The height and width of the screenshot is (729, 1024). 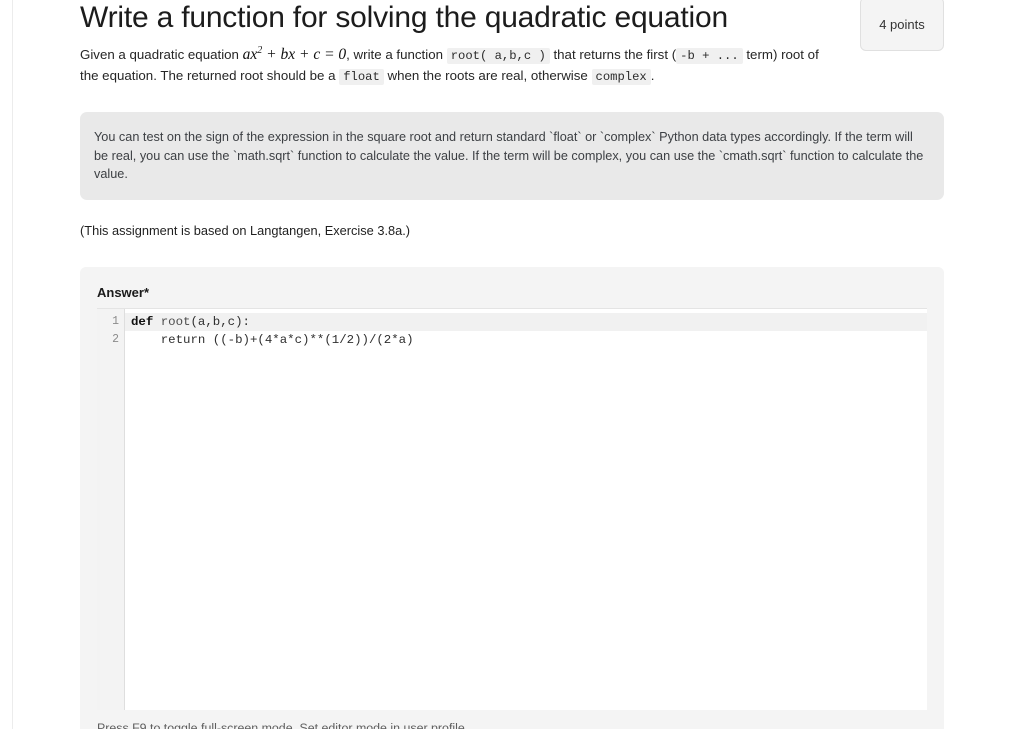 I want to click on code-function-name: root, so click(x=172, y=321).